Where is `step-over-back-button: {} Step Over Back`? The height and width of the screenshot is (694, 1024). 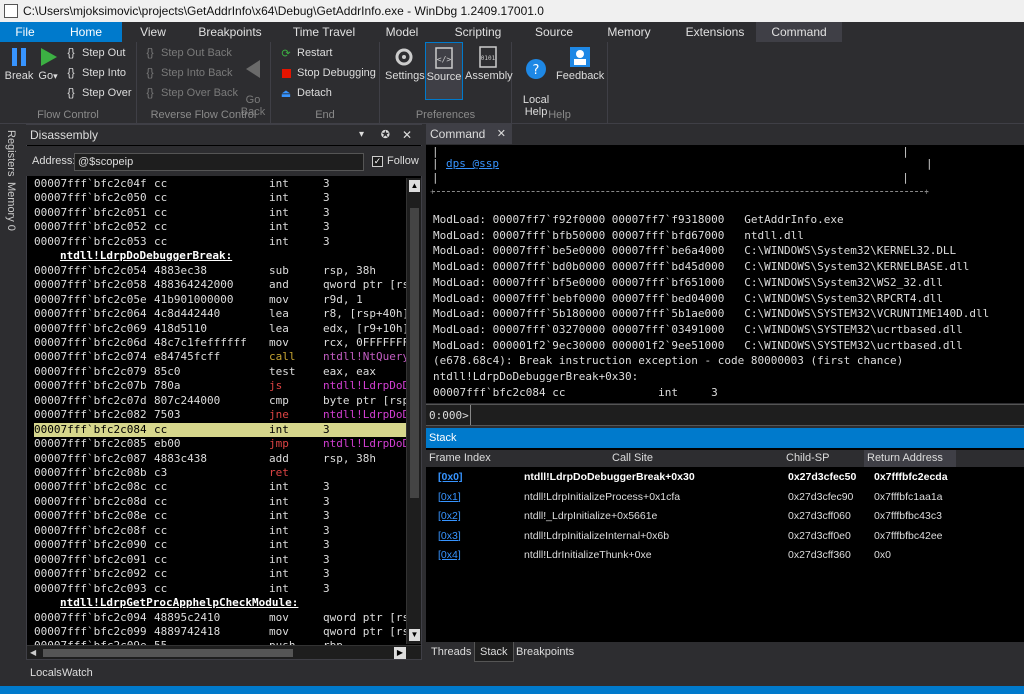 step-over-back-button: {} Step Over Back is located at coordinates (190, 93).